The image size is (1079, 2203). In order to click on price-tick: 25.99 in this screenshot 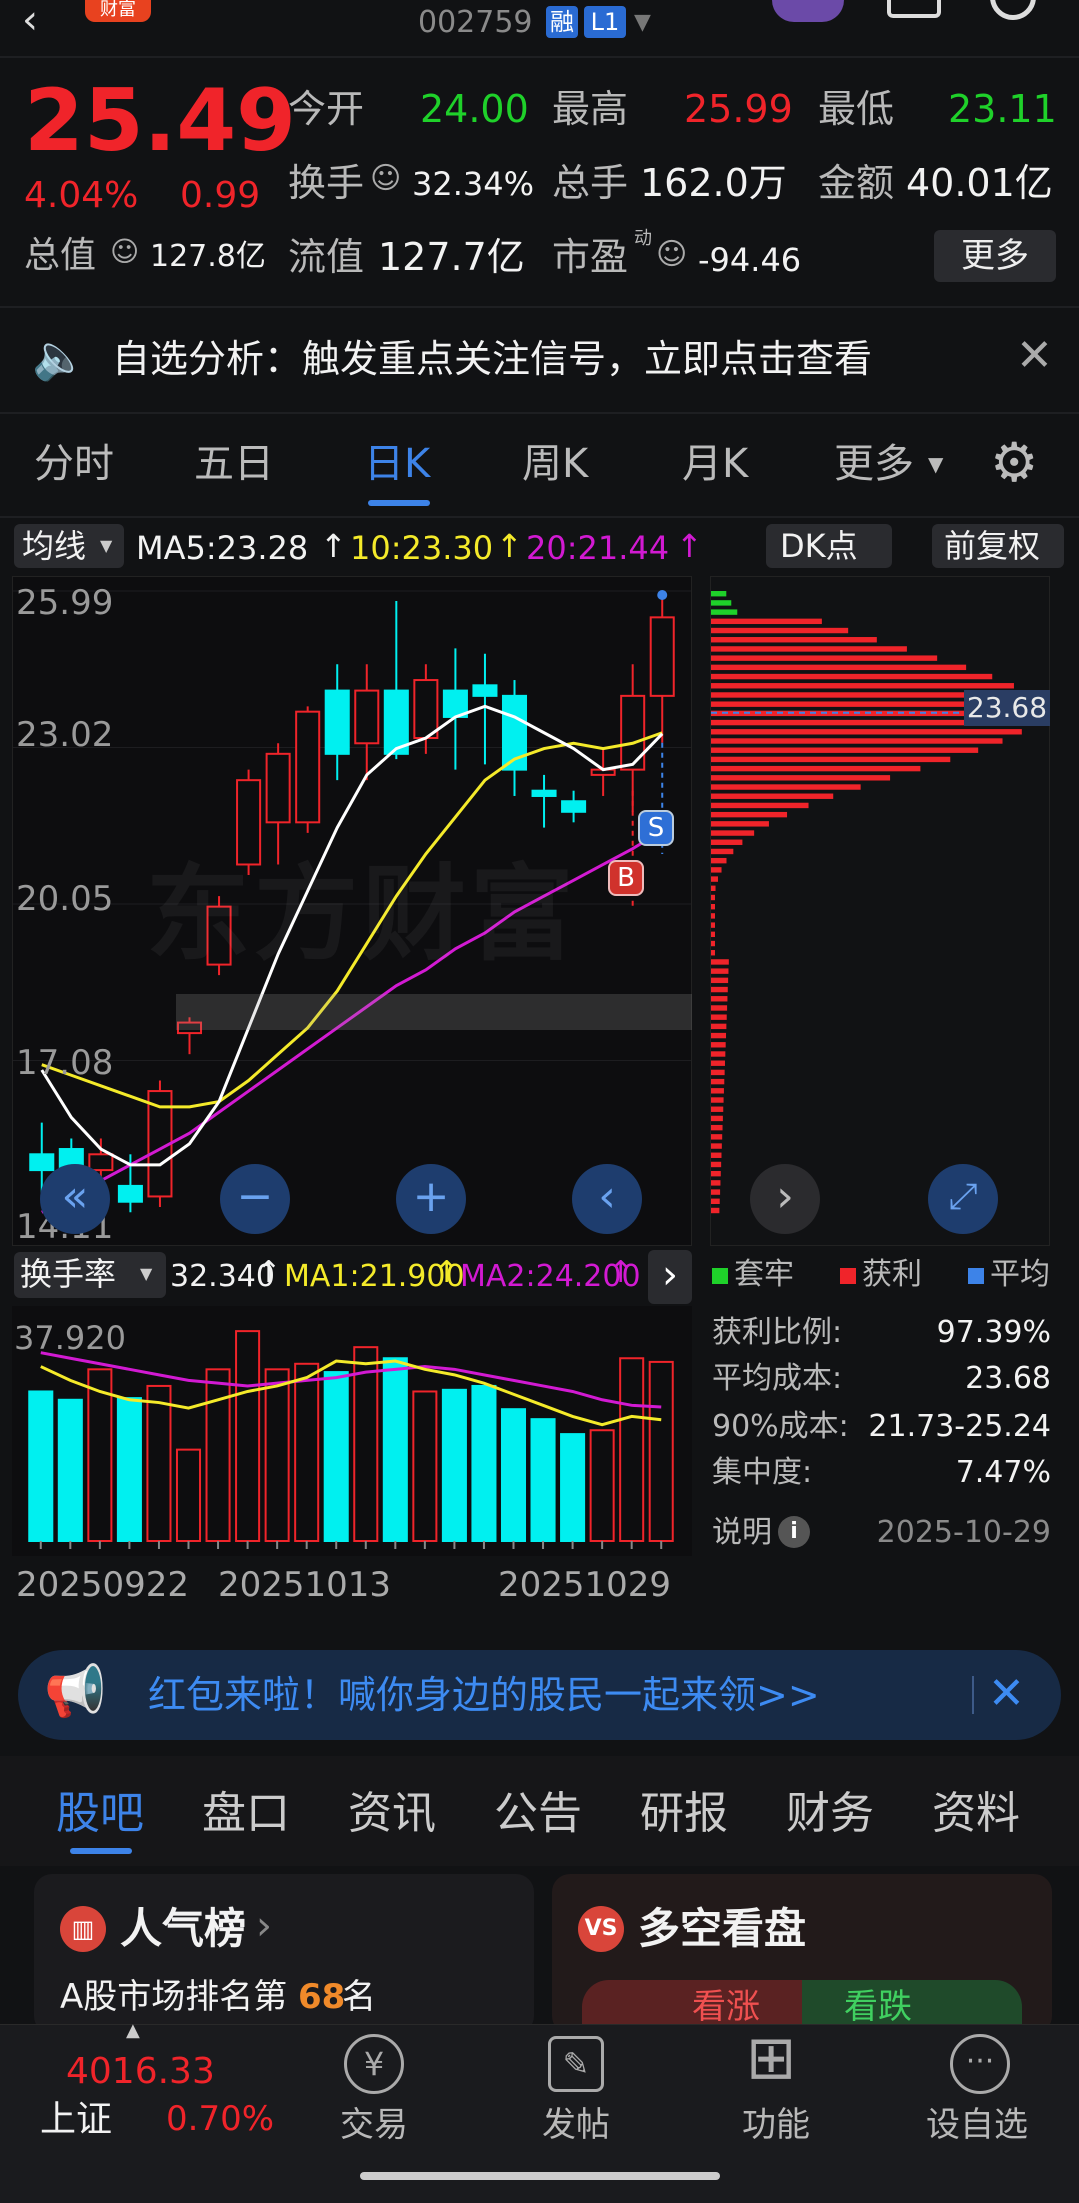, I will do `click(65, 603)`.